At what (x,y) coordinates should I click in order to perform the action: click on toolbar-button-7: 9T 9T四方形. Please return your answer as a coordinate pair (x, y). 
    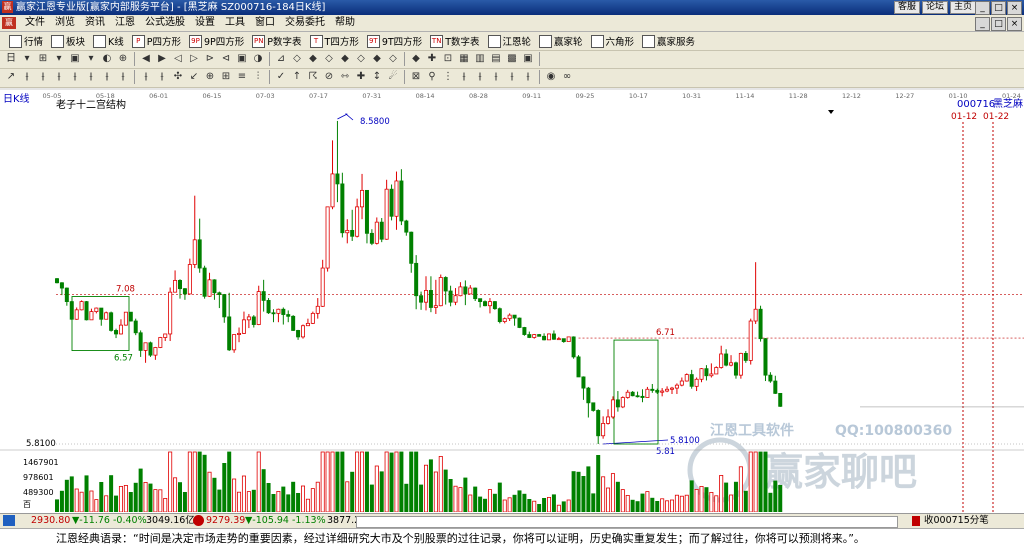
    Looking at the image, I should click on (394, 41).